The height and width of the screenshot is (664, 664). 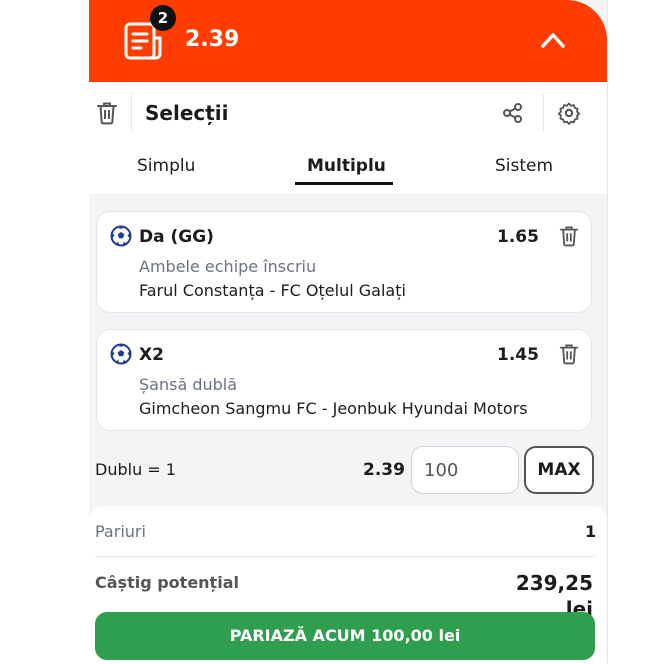 I want to click on selection-event: Farul Constanța - FC Oțelul Galați, so click(x=272, y=290).